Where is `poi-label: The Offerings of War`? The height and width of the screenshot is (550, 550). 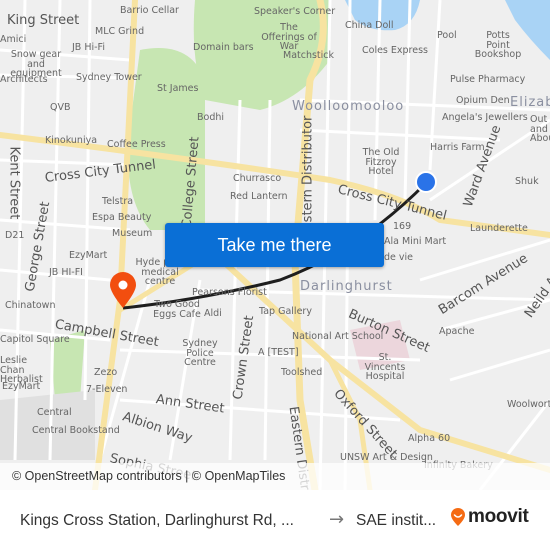
poi-label: The Offerings of War is located at coordinates (289, 37).